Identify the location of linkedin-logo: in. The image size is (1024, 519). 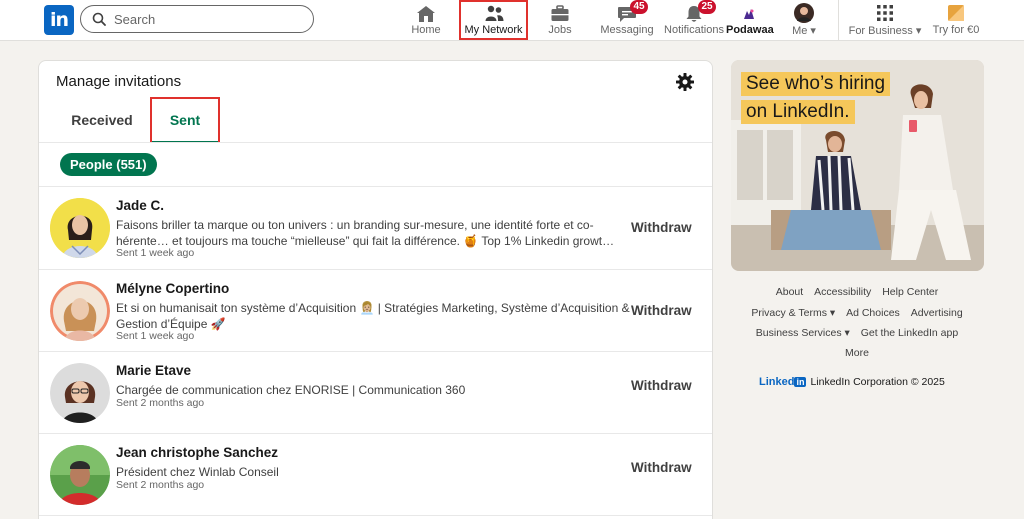
(59, 20).